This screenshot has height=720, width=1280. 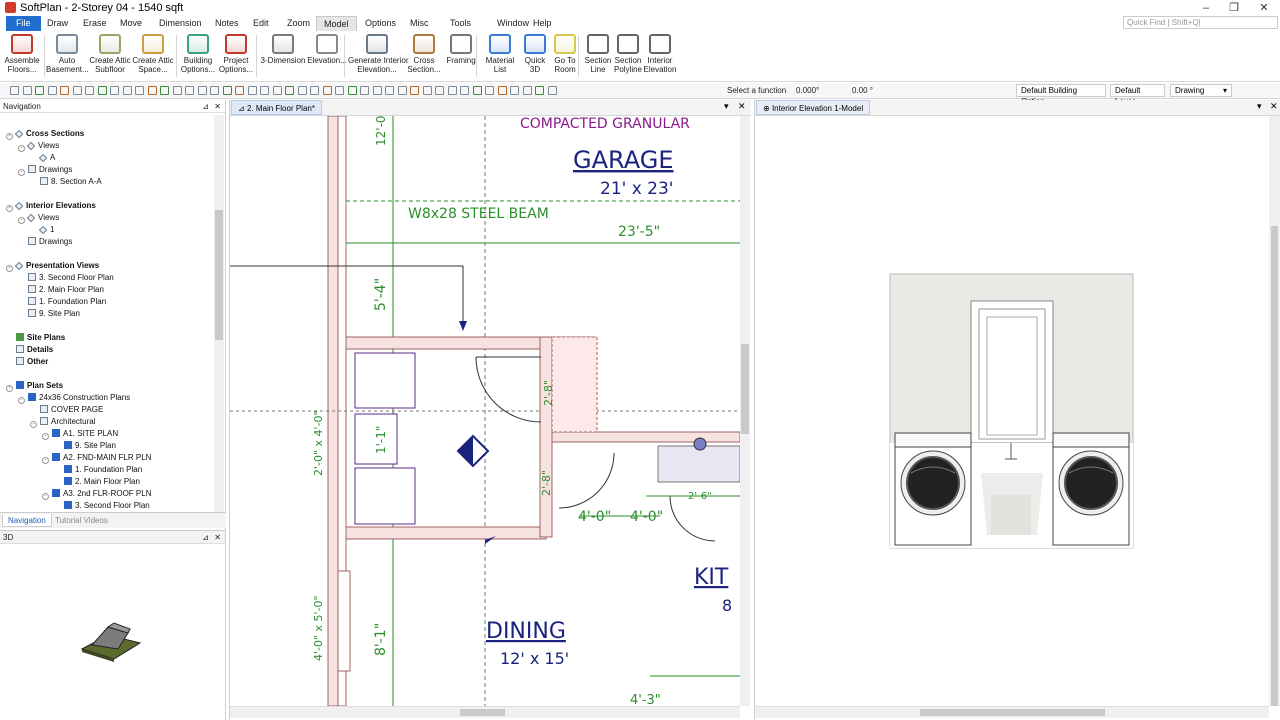 I want to click on tree-item: - Interior Elevations, so click(x=51, y=206).